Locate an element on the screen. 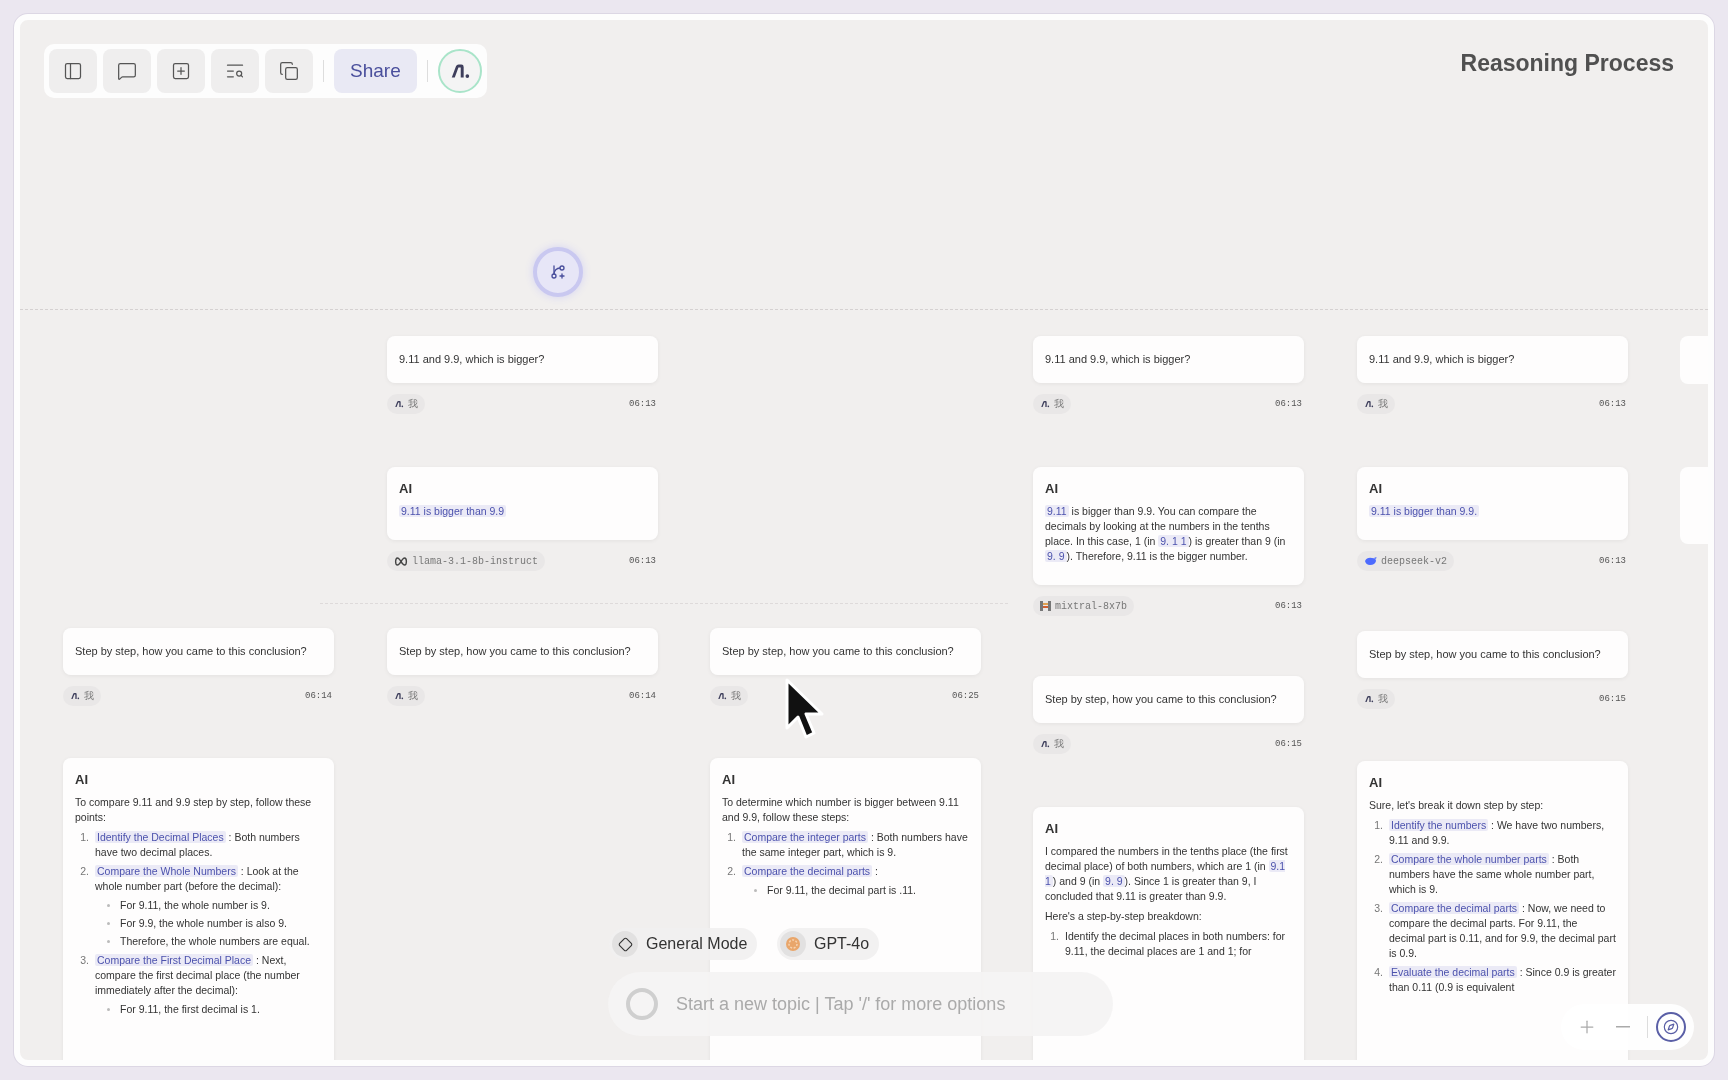 The width and height of the screenshot is (1728, 1080). diamond-icon is located at coordinates (625, 944).